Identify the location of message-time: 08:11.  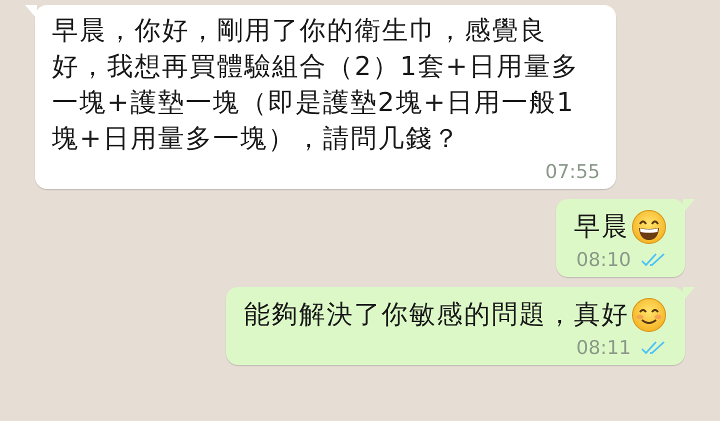
(603, 348).